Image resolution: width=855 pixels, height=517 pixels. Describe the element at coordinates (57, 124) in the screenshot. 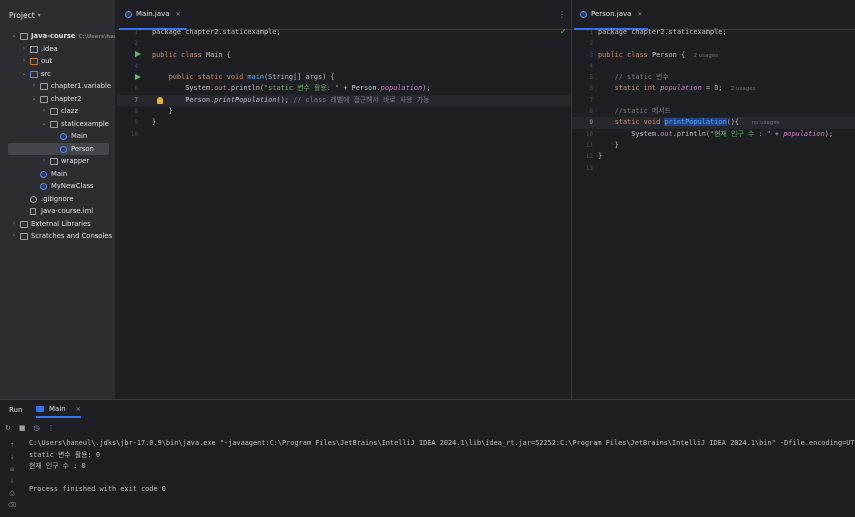

I see `tree-item: ⌄ staticexample` at that location.